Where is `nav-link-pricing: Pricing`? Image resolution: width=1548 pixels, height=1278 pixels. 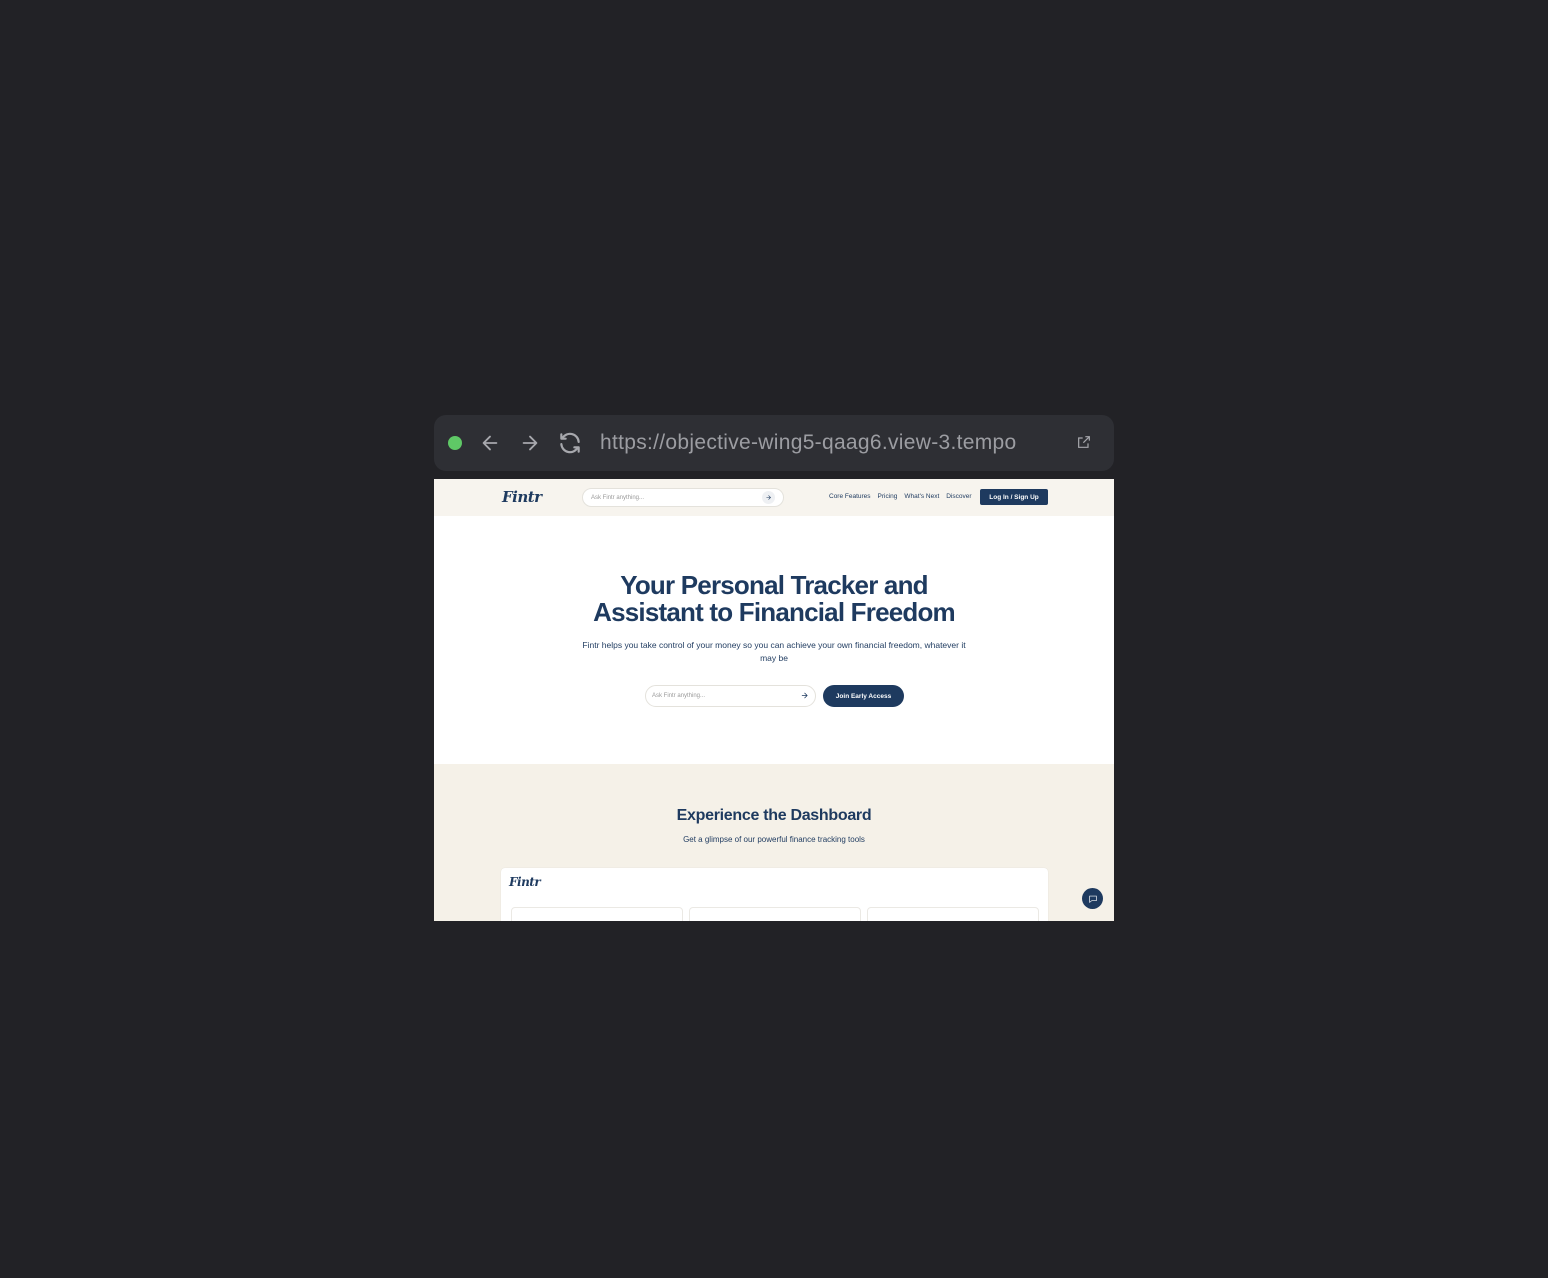 nav-link-pricing: Pricing is located at coordinates (888, 496).